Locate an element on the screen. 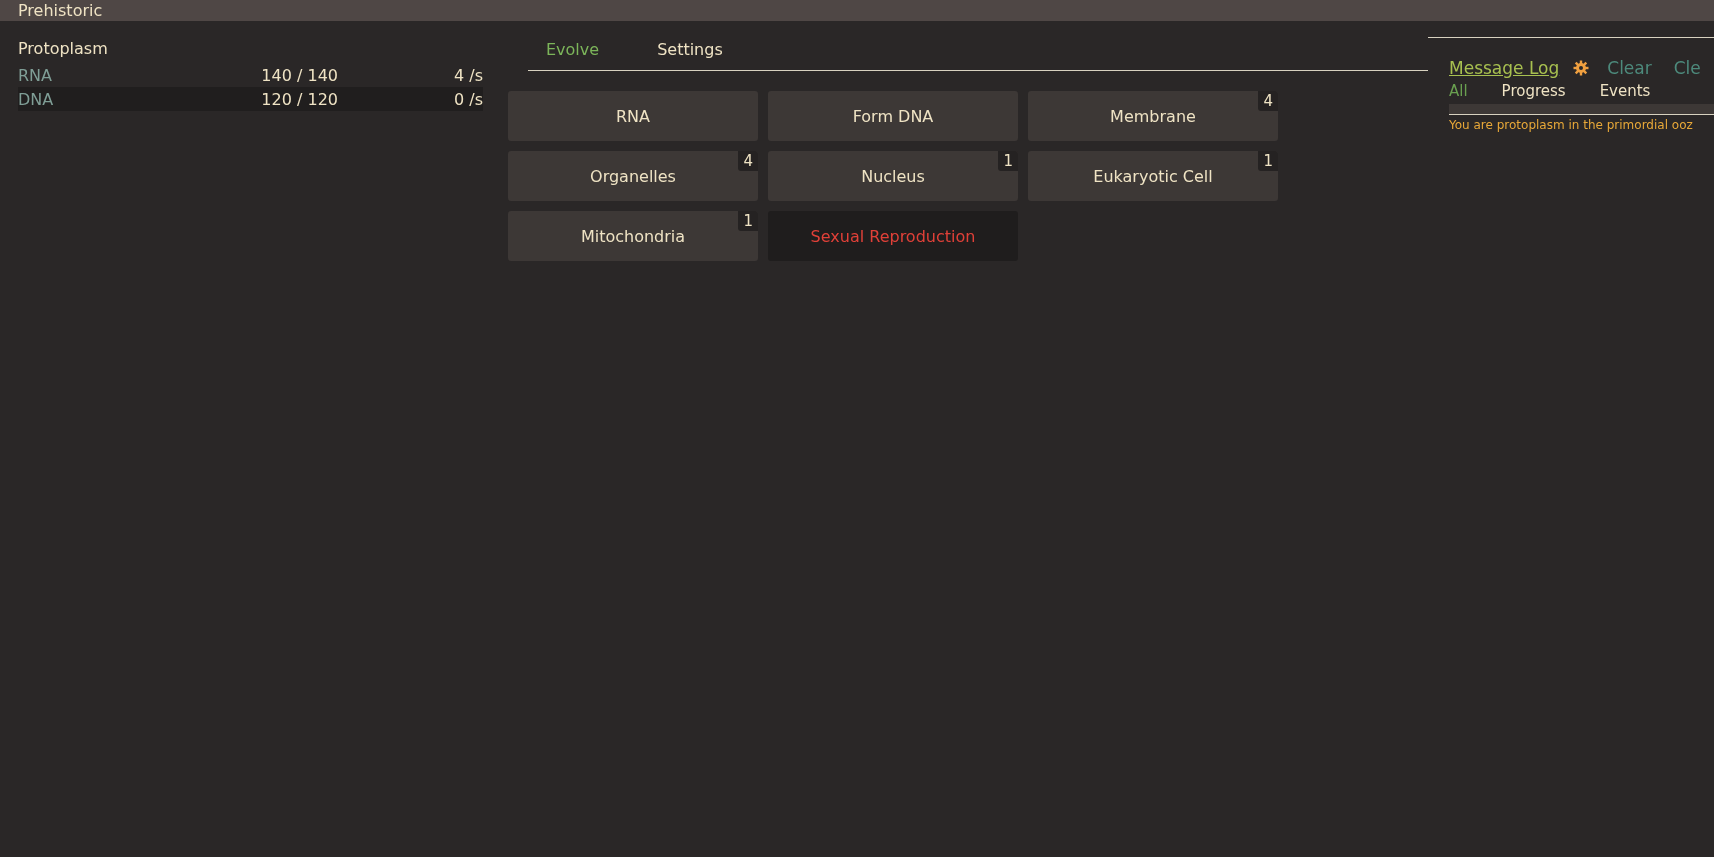 The width and height of the screenshot is (1714, 857). filter-tab: All is located at coordinates (1465, 91).